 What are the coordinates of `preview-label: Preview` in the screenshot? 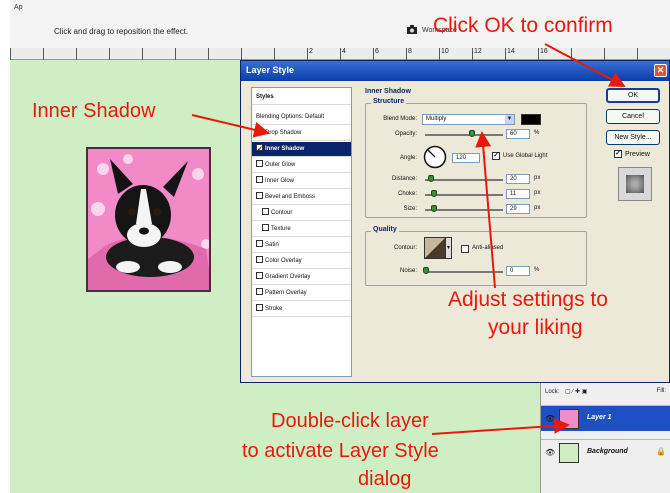 It's located at (637, 154).